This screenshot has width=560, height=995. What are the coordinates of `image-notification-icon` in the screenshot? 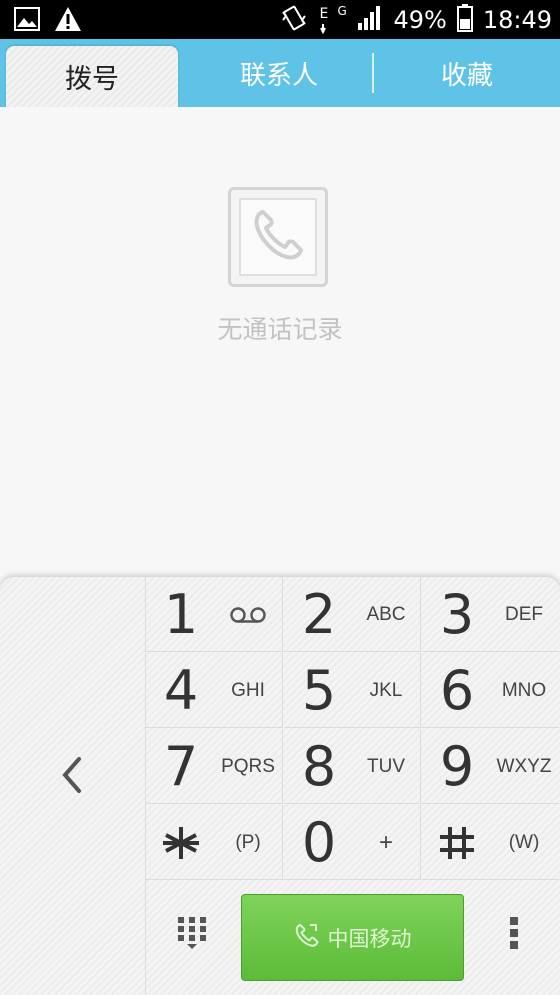 It's located at (27, 21).